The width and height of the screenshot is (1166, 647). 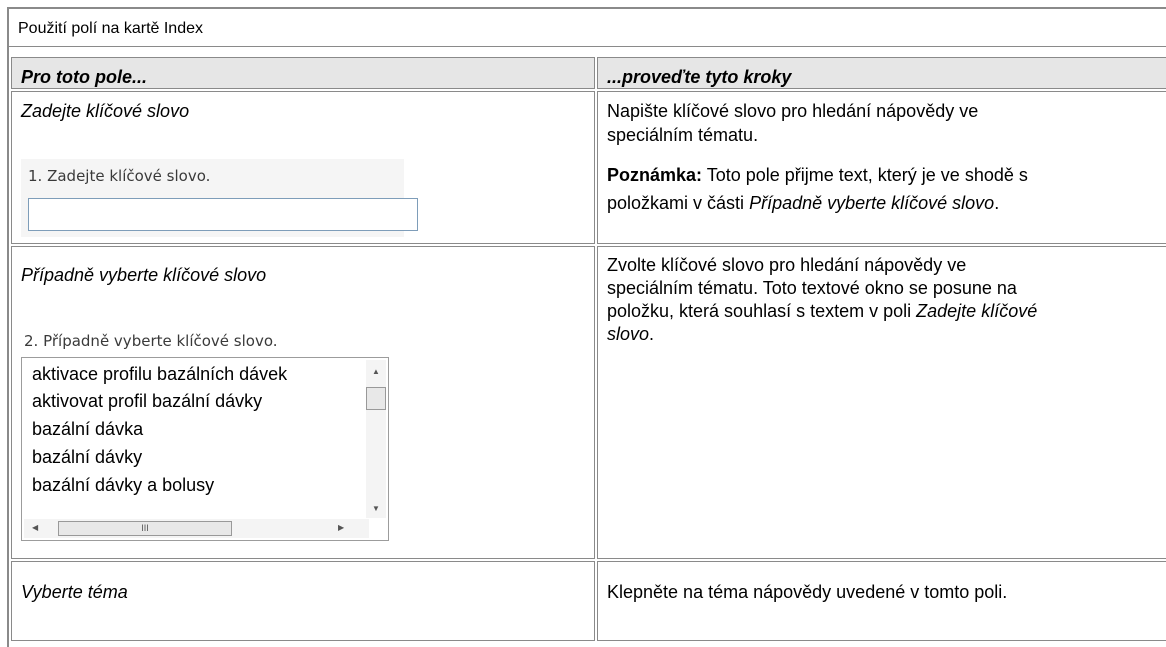 I want to click on horizontal-scroll-thumb: III, so click(x=145, y=528).